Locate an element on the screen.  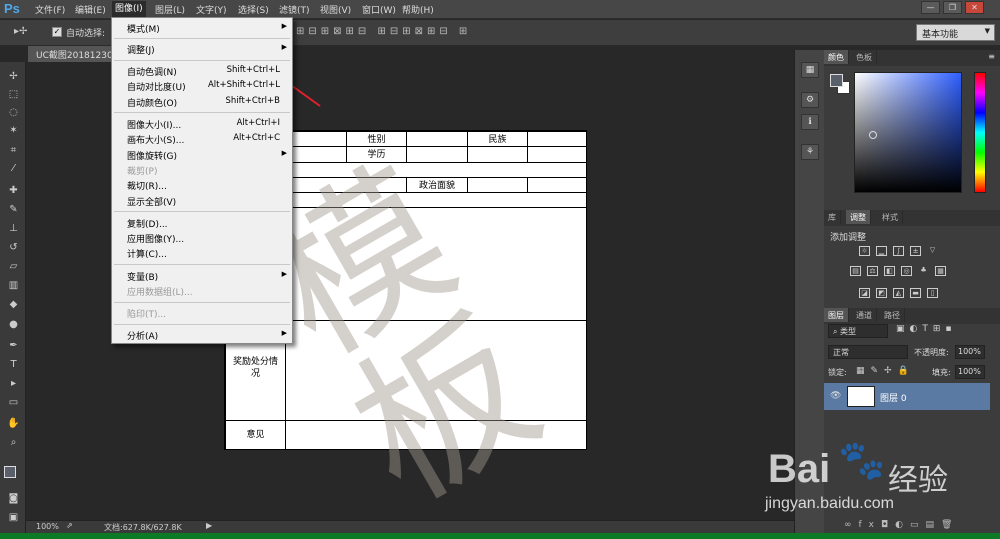
menu-layer: 图层(L) is located at coordinates (170, 9).